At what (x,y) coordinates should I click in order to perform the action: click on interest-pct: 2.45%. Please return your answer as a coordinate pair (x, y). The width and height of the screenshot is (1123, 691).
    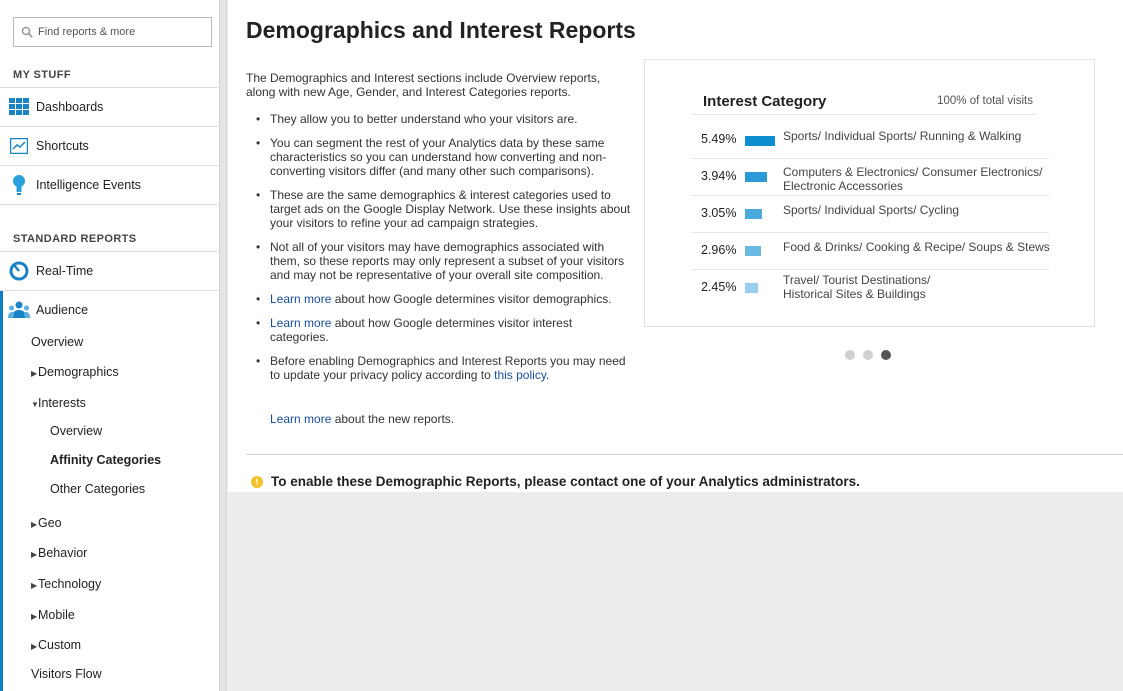
    Looking at the image, I should click on (719, 287).